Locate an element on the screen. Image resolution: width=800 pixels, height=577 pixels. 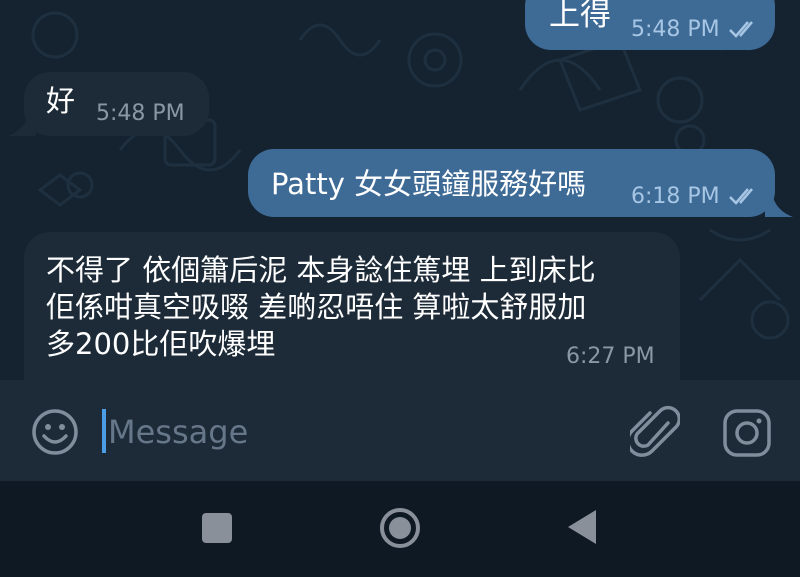
message-bubble-outgoing: Patty 女女頭鐘服務好嗎 6:18 PM is located at coordinates (511, 183).